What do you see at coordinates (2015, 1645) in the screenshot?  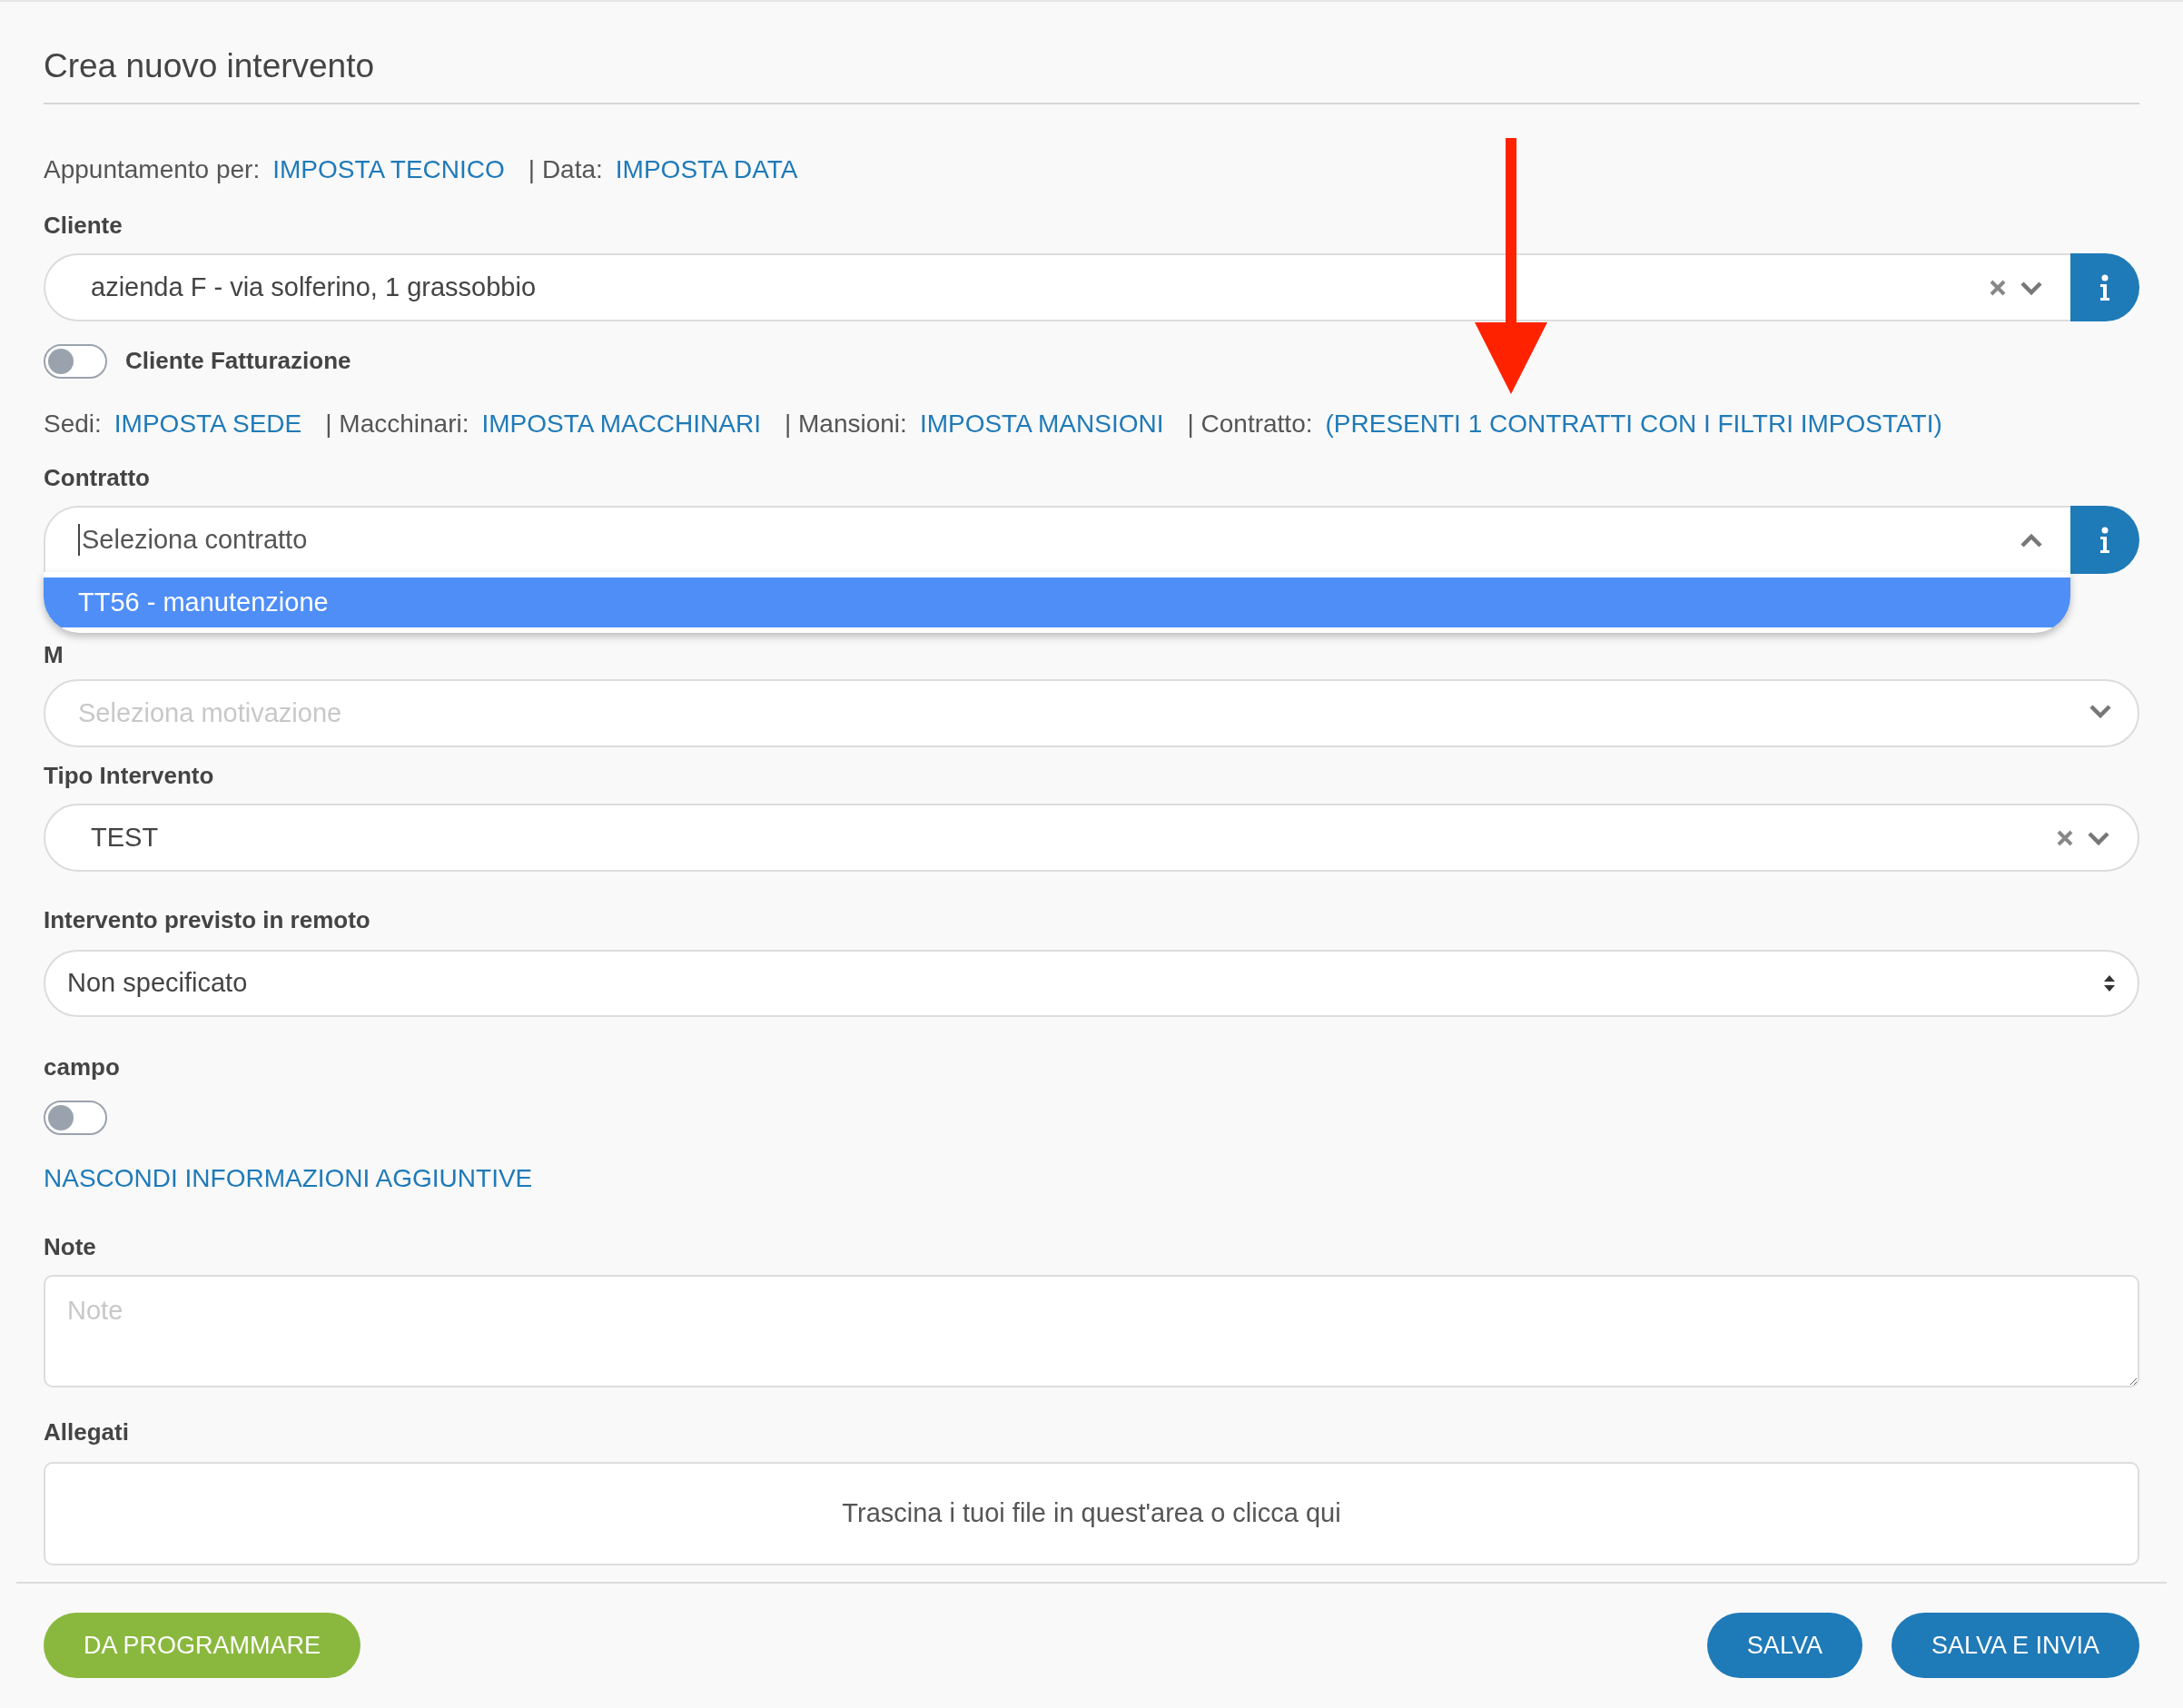 I see `action-button: SALVA E INVIA` at bounding box center [2015, 1645].